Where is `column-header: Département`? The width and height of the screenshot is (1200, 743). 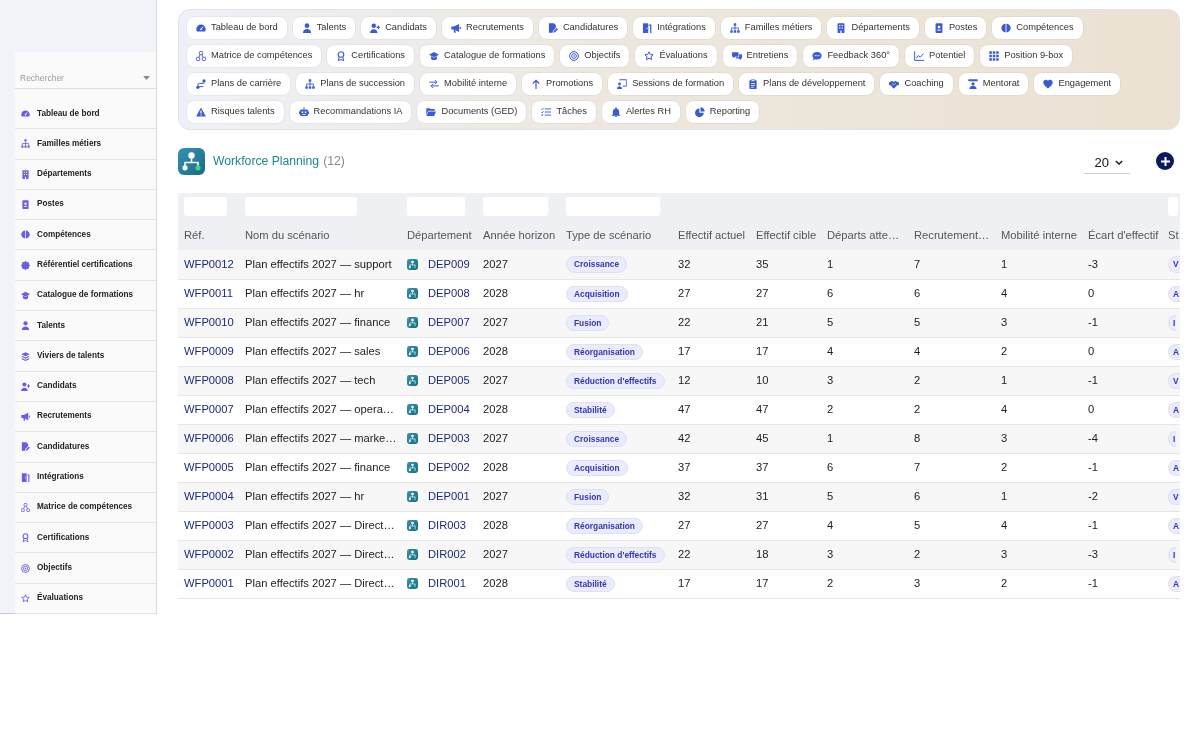 column-header: Département is located at coordinates (439, 235).